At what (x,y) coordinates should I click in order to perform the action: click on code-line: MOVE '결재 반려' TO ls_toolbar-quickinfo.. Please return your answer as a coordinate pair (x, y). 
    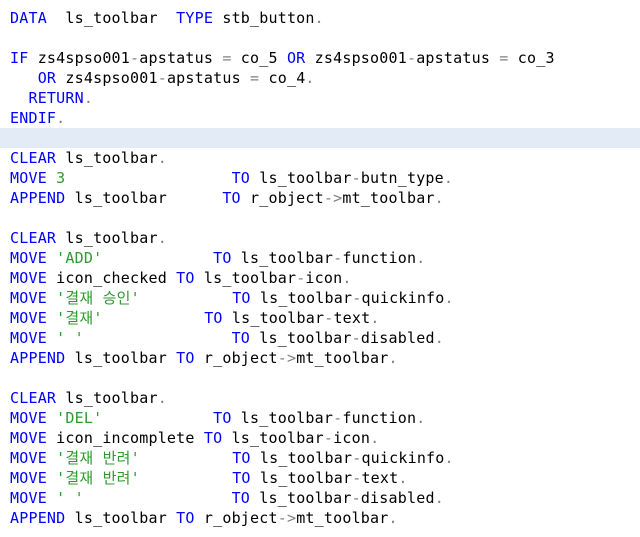
    Looking at the image, I should click on (232, 458).